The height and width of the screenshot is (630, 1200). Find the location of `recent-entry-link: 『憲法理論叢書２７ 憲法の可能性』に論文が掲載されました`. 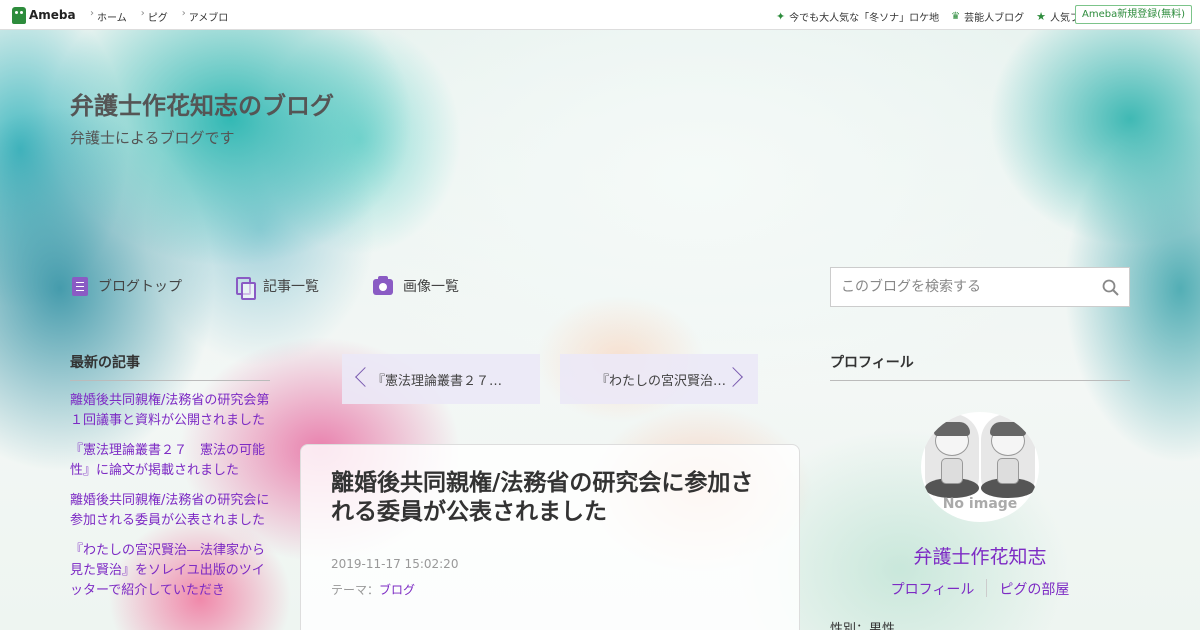

recent-entry-link: 『憲法理論叢書２７ 憲法の可能性』に論文が掲載されました is located at coordinates (170, 461).